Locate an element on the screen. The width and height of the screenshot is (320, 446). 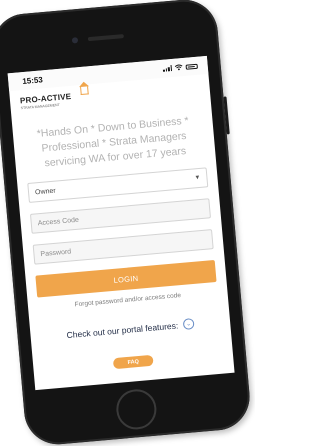
battery-icon is located at coordinates (191, 66).